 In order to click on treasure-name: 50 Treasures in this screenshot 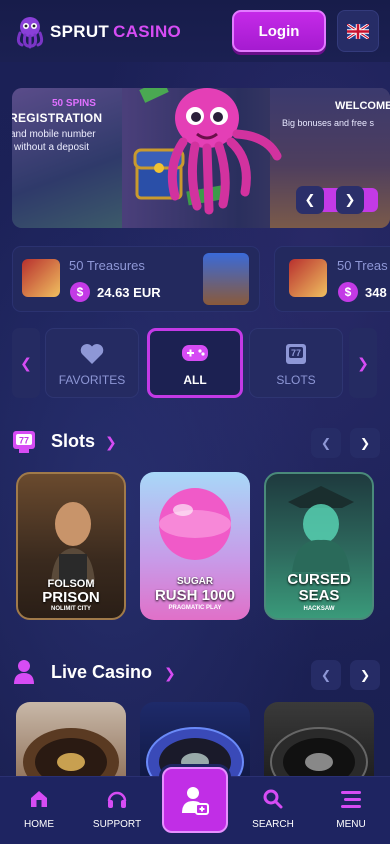, I will do `click(107, 265)`.